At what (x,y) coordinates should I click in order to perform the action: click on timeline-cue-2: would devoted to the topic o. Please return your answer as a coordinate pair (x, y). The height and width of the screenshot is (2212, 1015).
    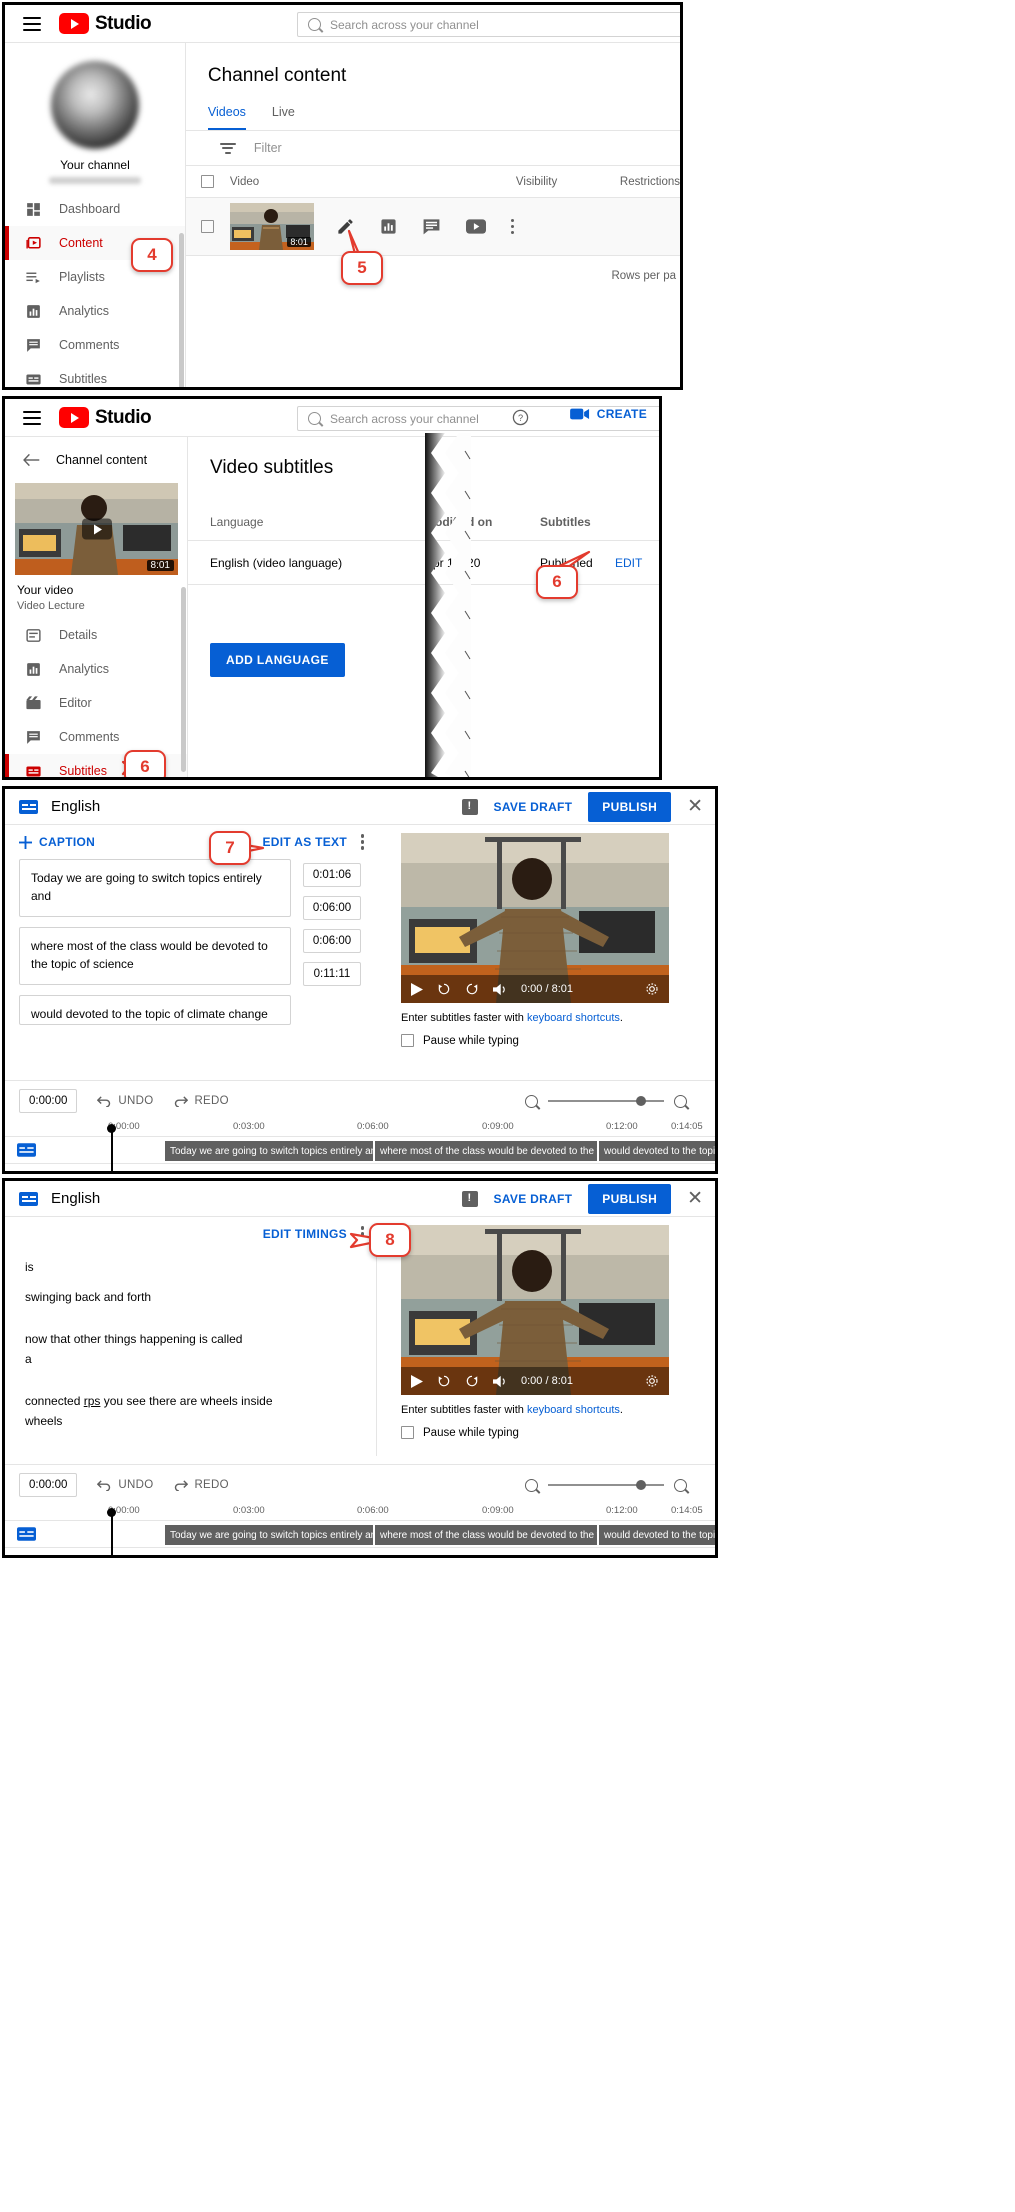
    Looking at the image, I should click on (657, 1535).